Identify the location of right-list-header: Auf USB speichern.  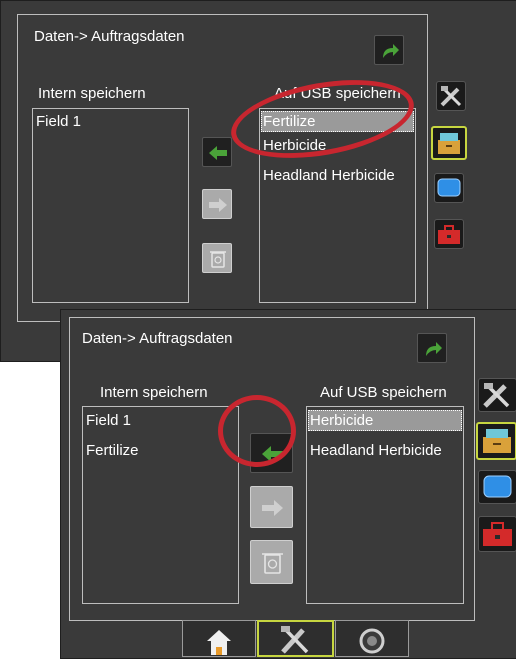
(383, 392).